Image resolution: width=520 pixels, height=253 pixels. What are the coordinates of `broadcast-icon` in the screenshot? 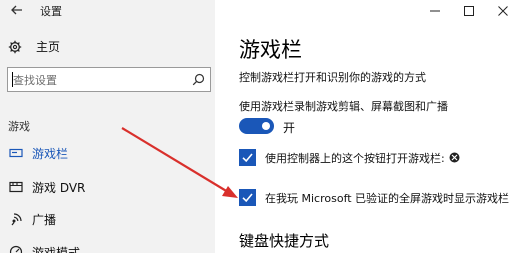 It's located at (16, 219).